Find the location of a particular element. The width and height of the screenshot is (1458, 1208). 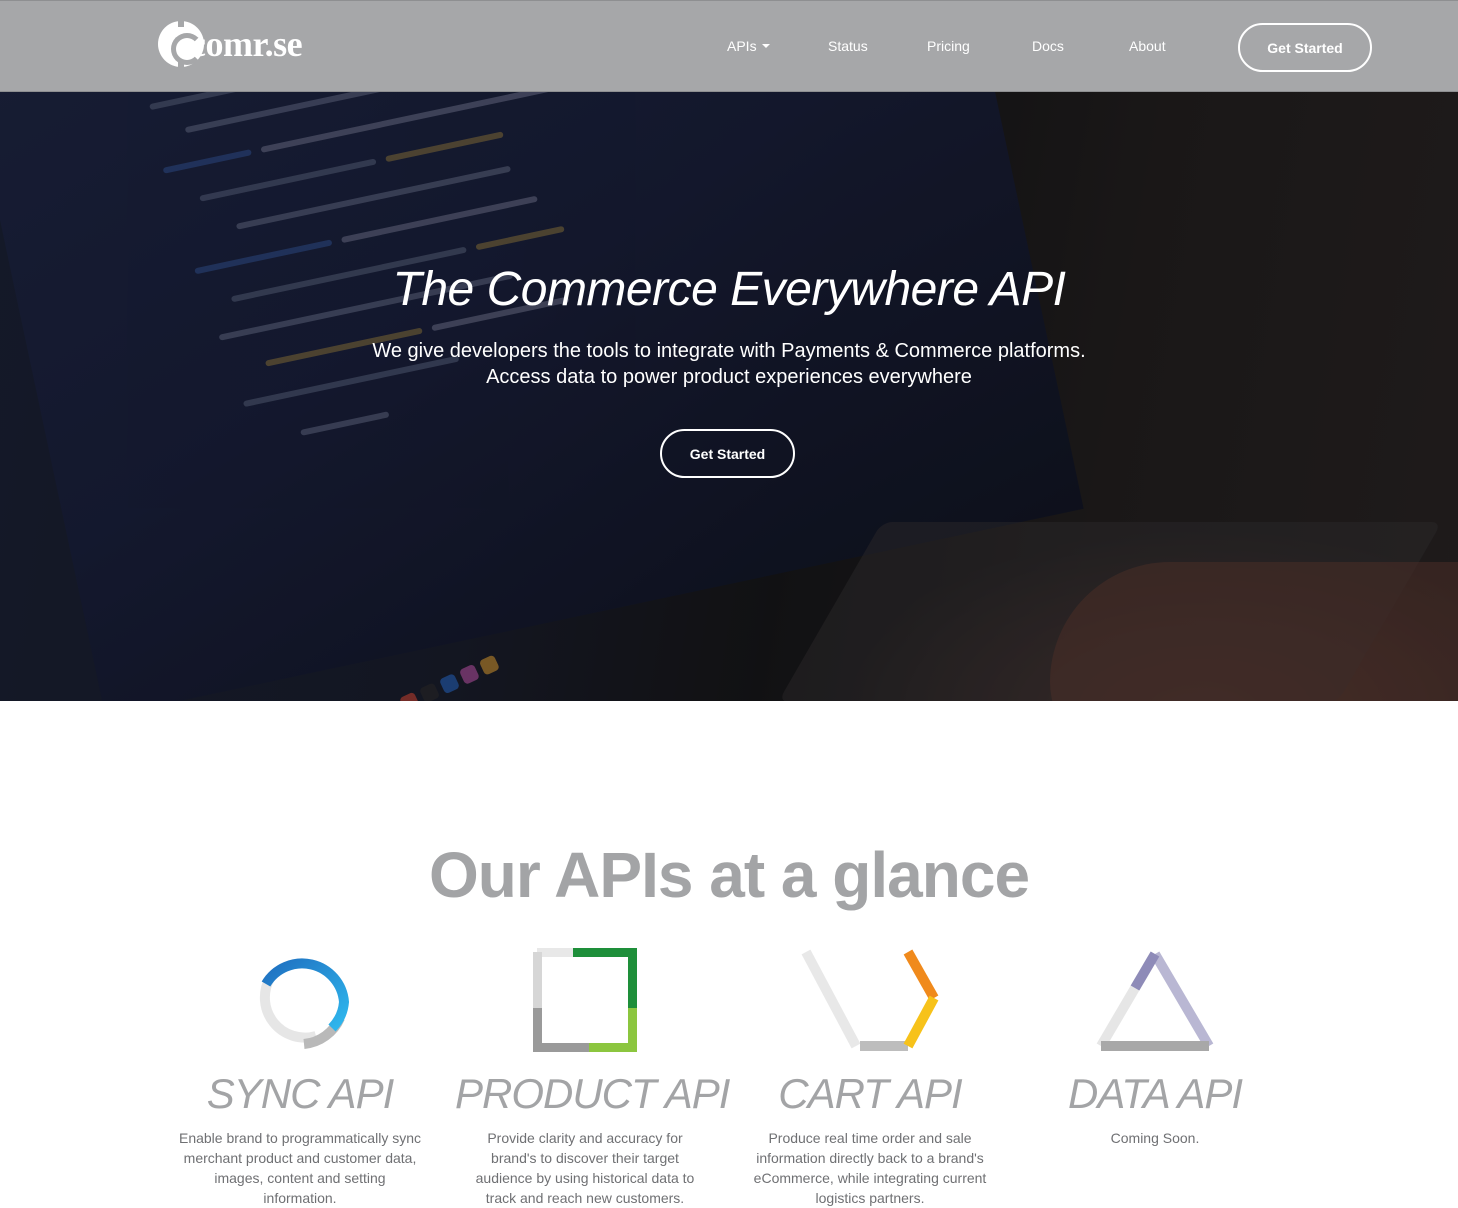

api-card-data: DATA API Coming Soon. is located at coordinates (1155, 1048).